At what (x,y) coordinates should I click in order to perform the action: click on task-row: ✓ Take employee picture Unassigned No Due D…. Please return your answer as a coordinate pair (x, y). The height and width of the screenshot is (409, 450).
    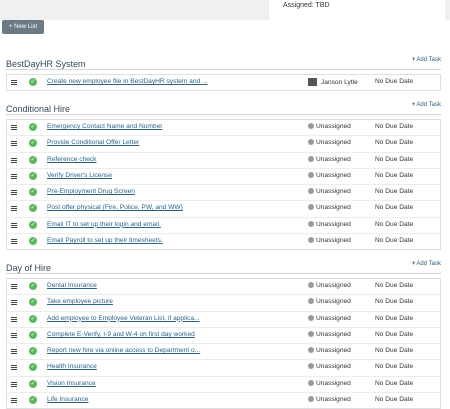
    Looking at the image, I should click on (223, 303).